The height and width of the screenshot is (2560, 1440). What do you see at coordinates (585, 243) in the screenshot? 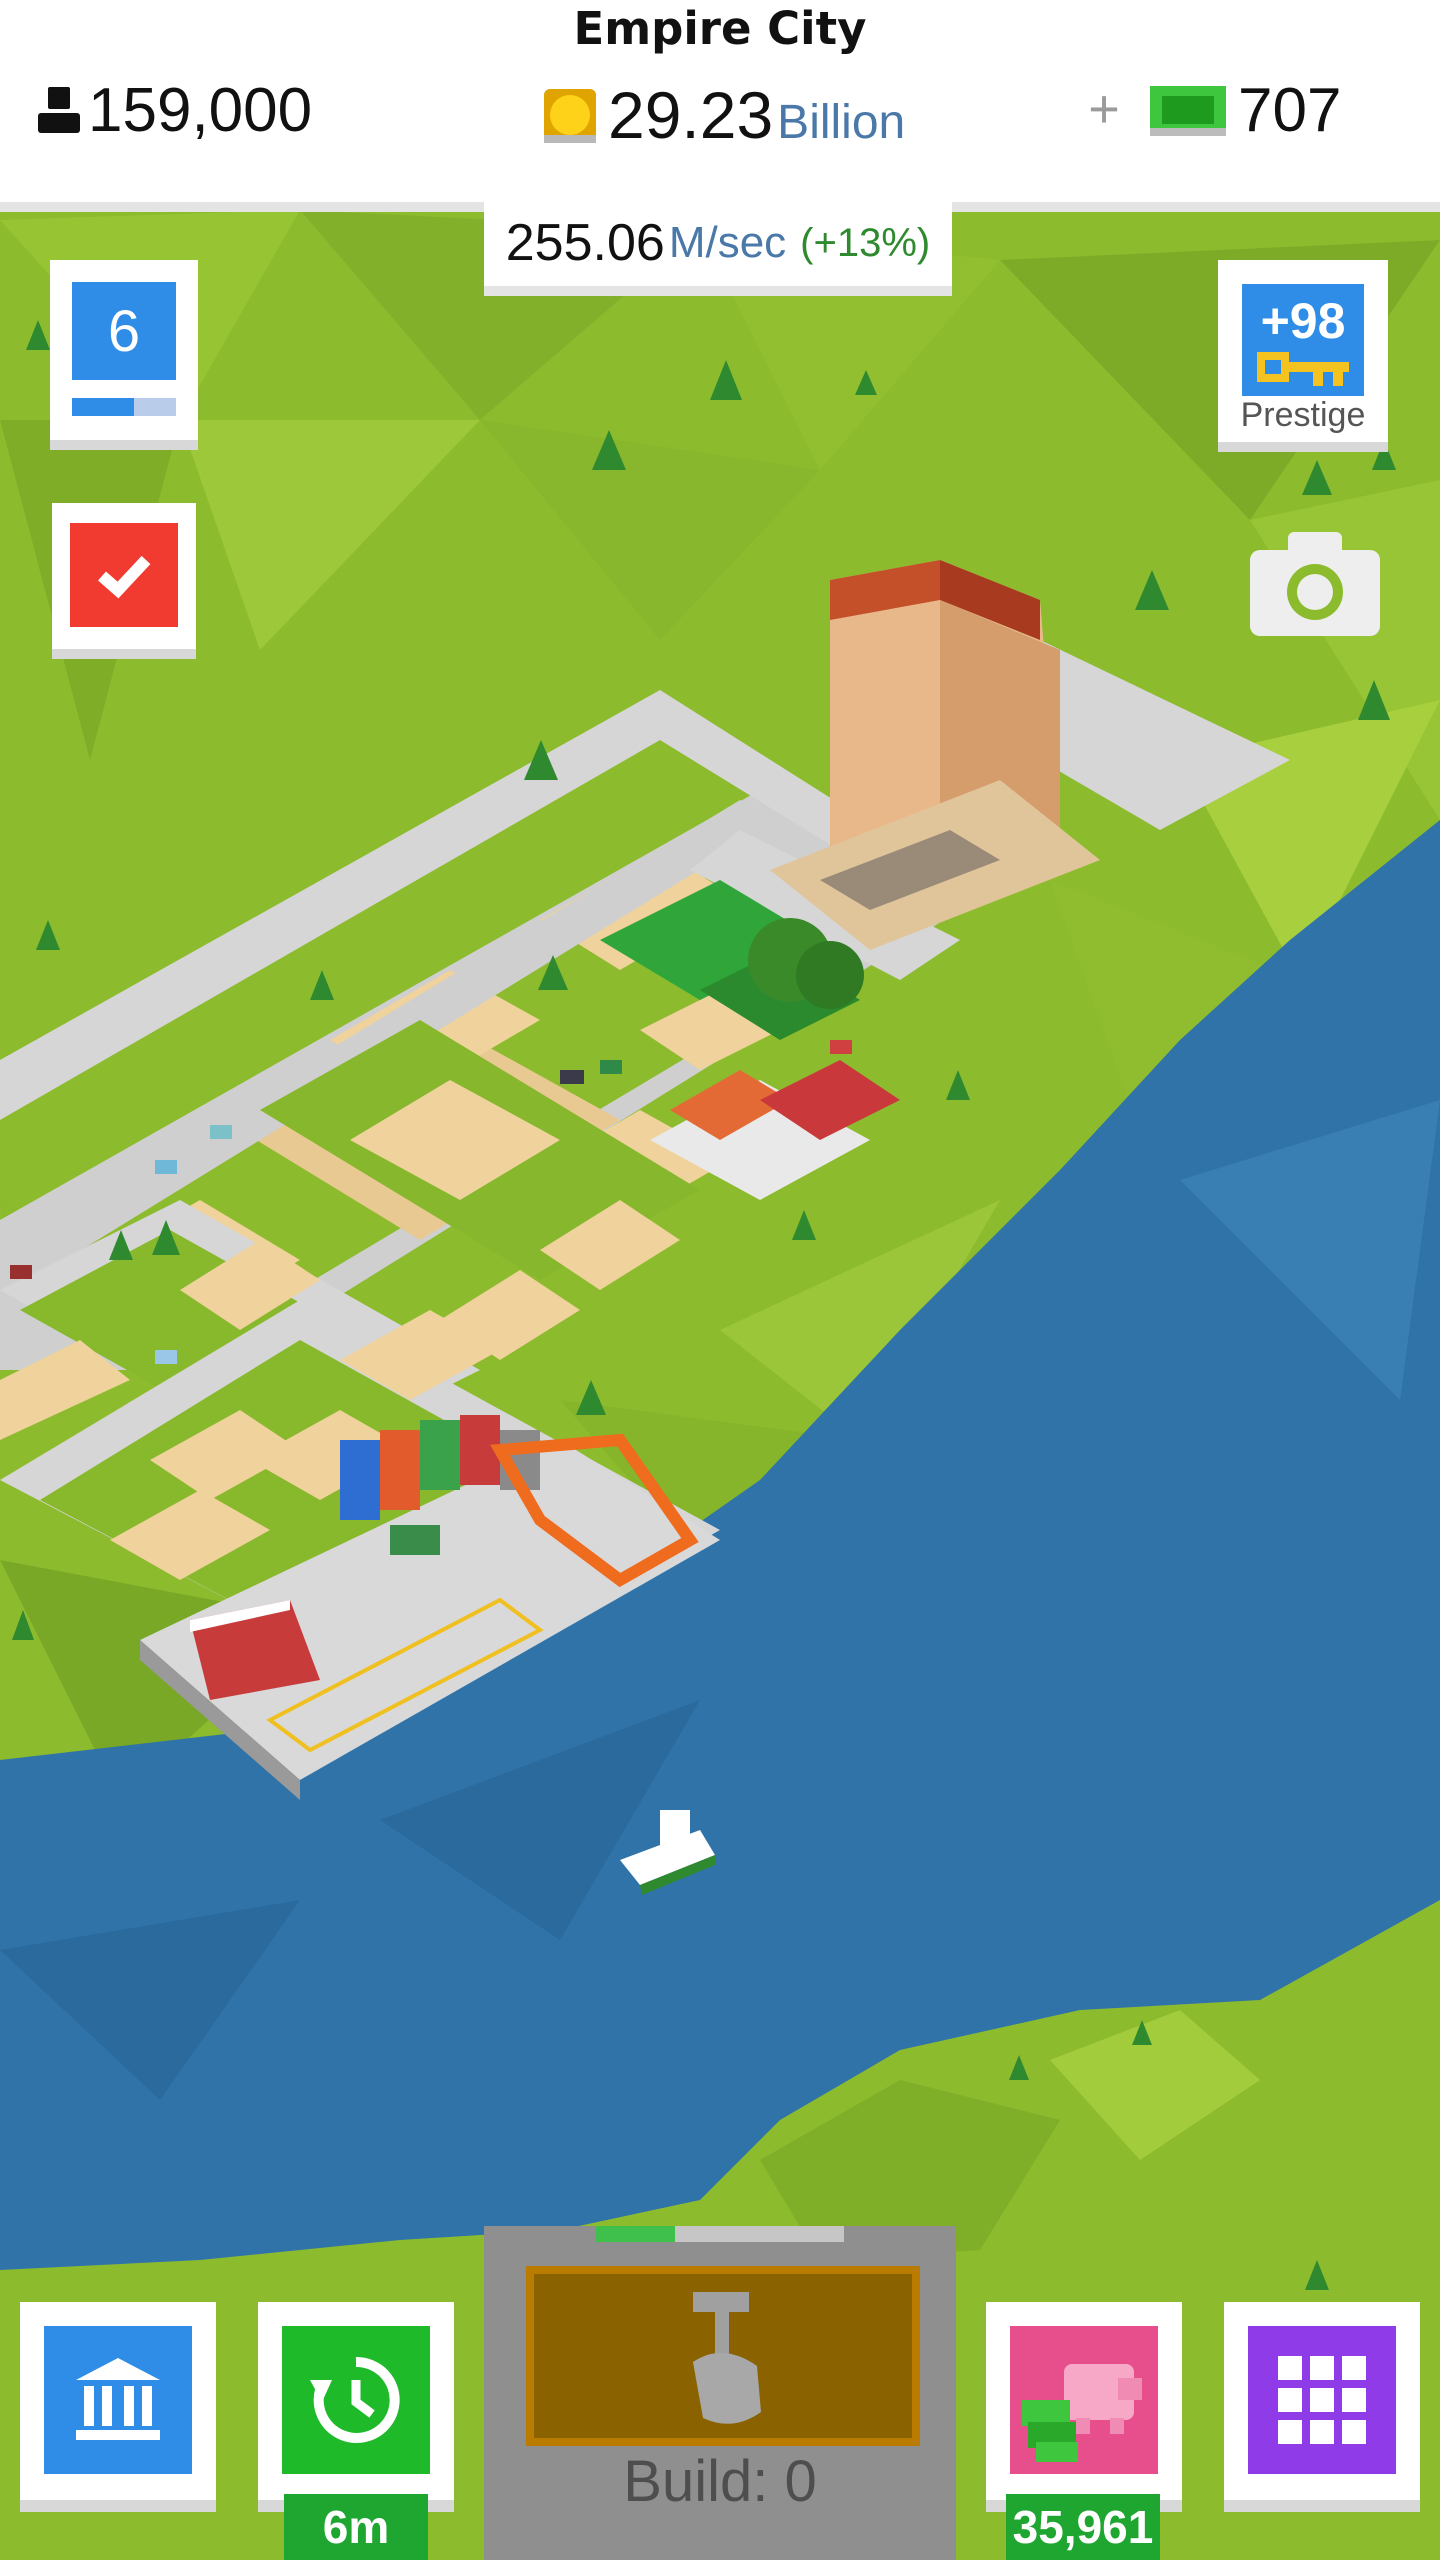
I see `income-value: 255.06` at bounding box center [585, 243].